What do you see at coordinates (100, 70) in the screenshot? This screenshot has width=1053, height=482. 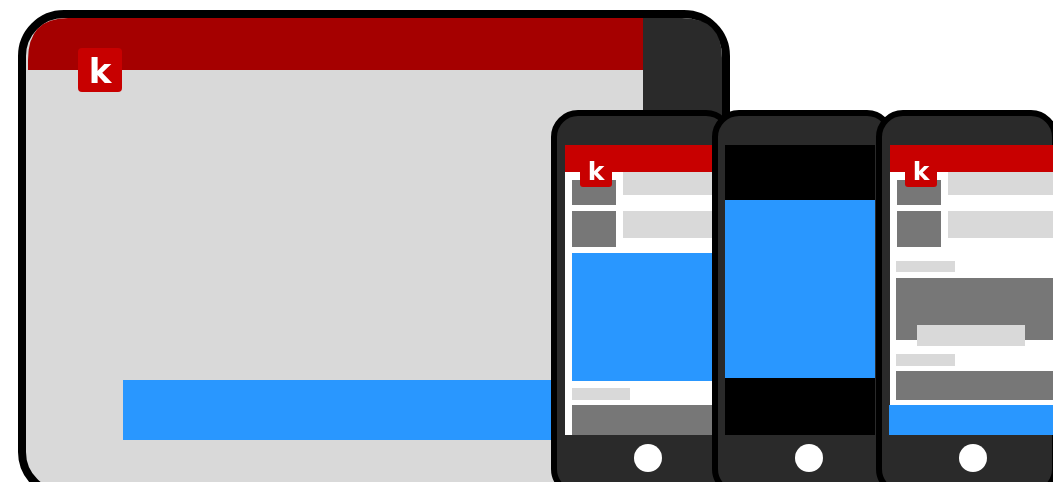 I see `logo: k` at bounding box center [100, 70].